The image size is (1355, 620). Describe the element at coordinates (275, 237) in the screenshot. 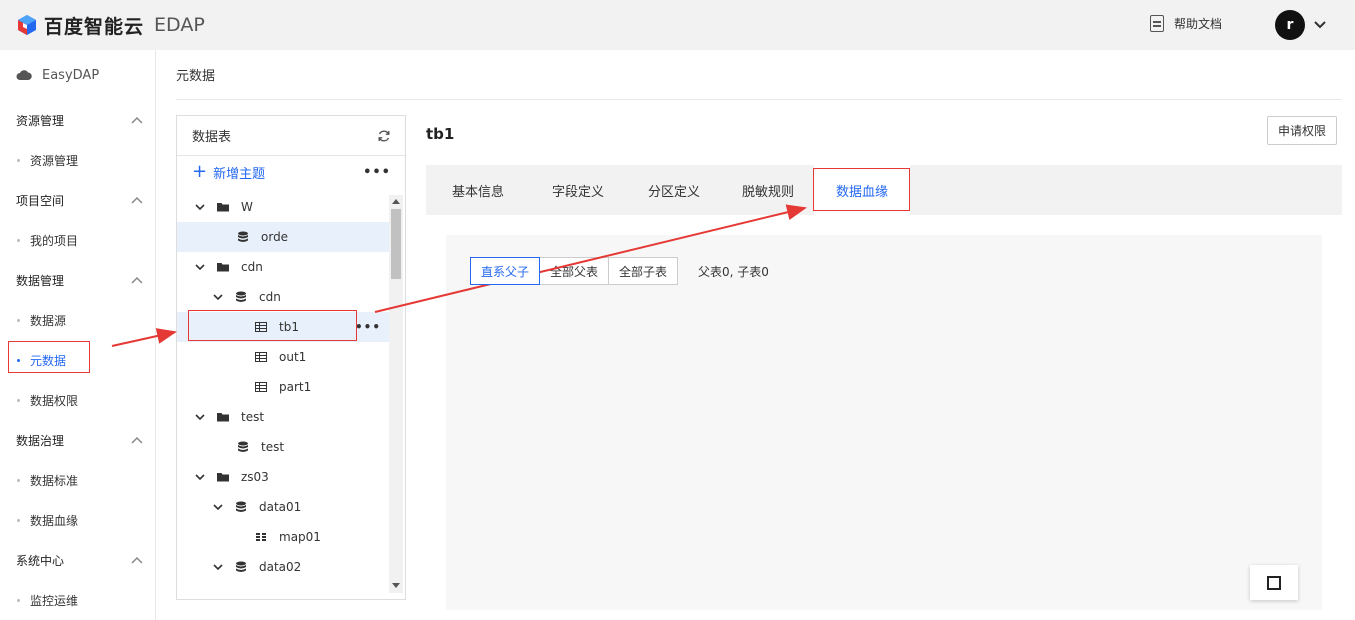

I see `tree-node-label: orde` at that location.